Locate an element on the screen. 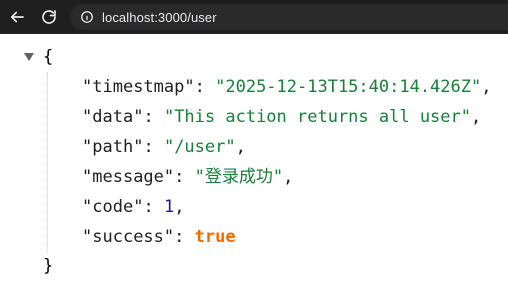 Image resolution: width=508 pixels, height=290 pixels. json-entry-message: "message": "登录成功", is located at coordinates (187, 177).